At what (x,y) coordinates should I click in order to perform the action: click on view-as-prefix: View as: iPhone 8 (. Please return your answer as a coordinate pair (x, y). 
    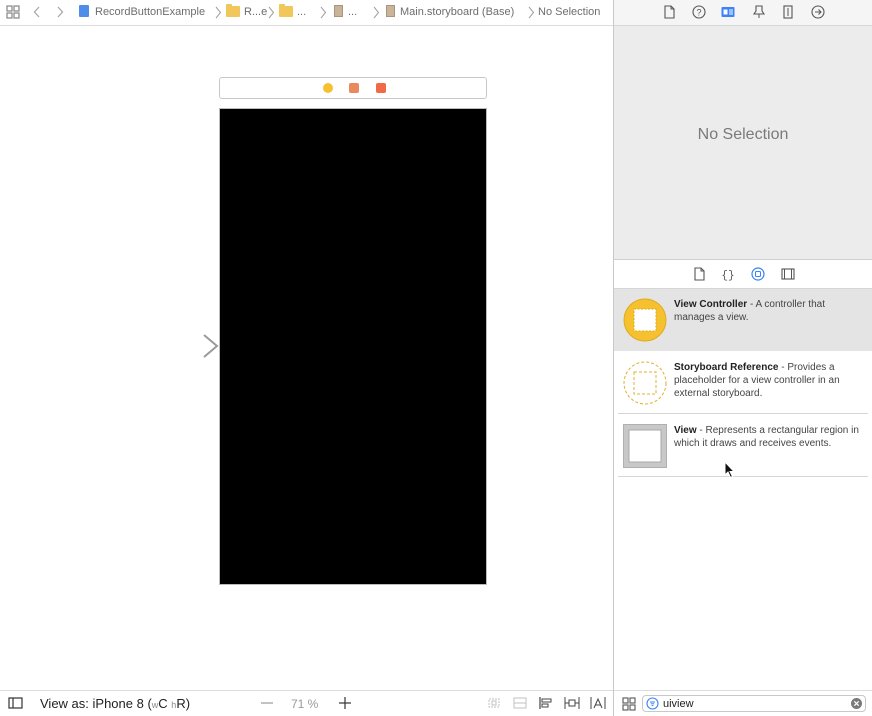
    Looking at the image, I should click on (96, 703).